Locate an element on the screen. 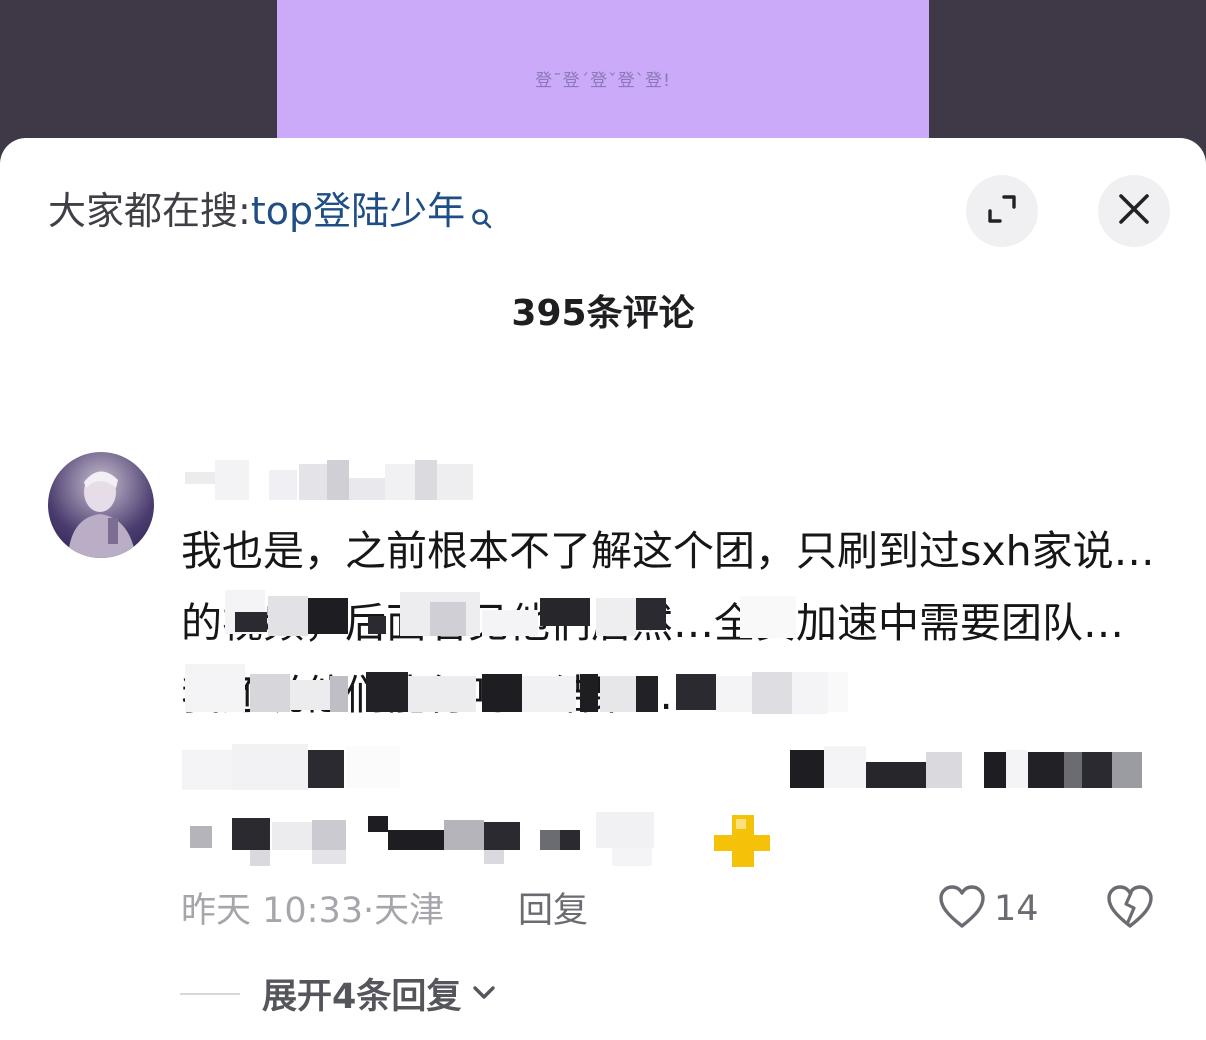 This screenshot has height=1040, width=1206. heart-outline-icon is located at coordinates (962, 909).